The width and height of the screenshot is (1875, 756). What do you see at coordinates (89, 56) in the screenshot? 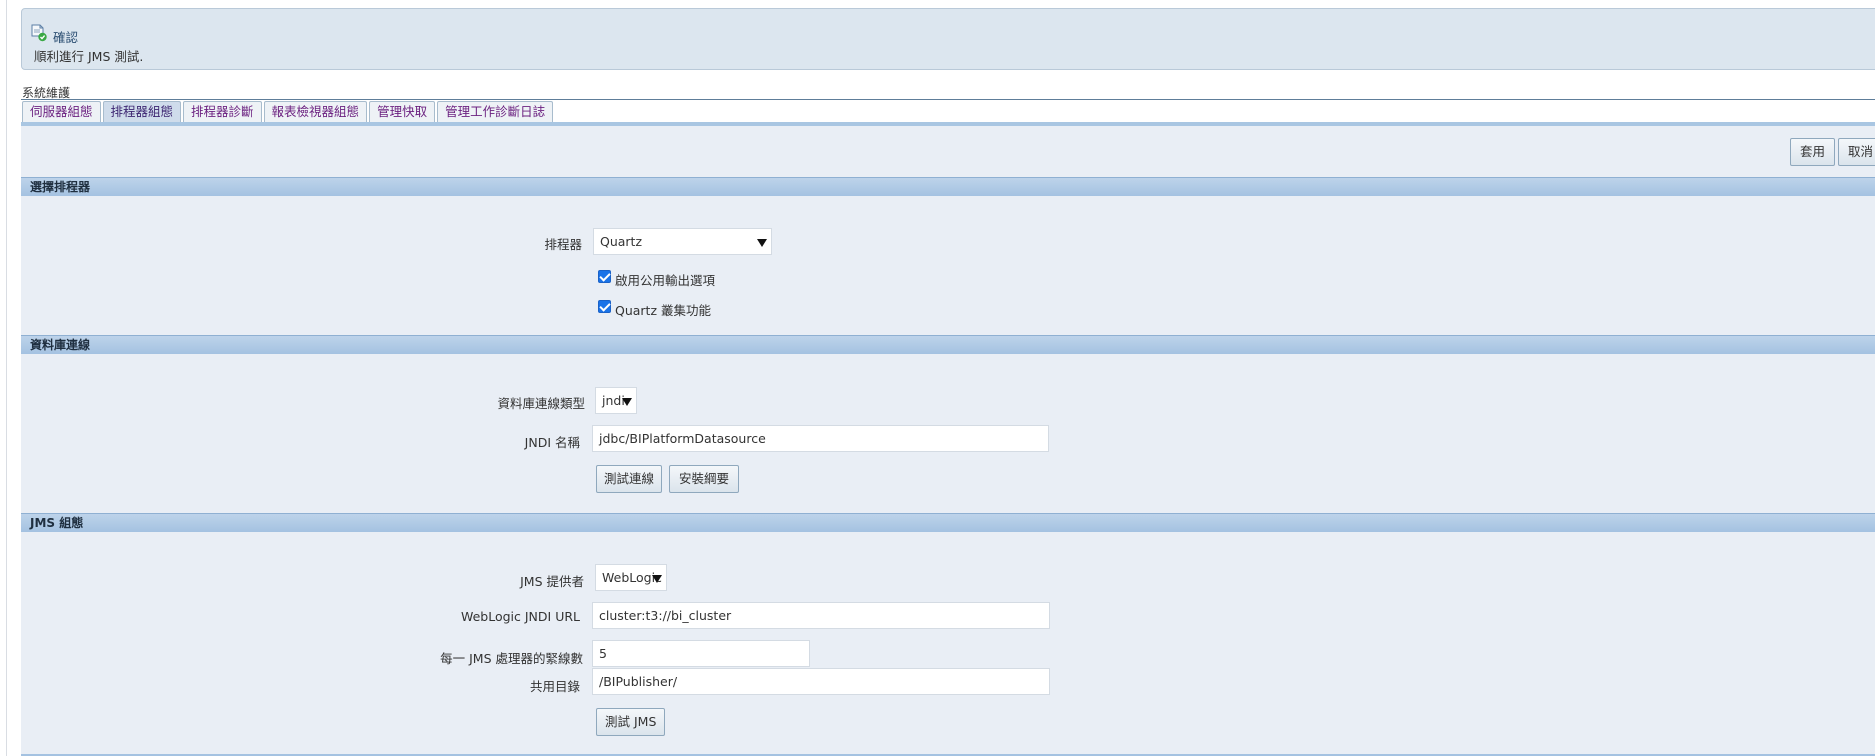
I see `banner-message: 順利進行 JMS 測試.` at bounding box center [89, 56].